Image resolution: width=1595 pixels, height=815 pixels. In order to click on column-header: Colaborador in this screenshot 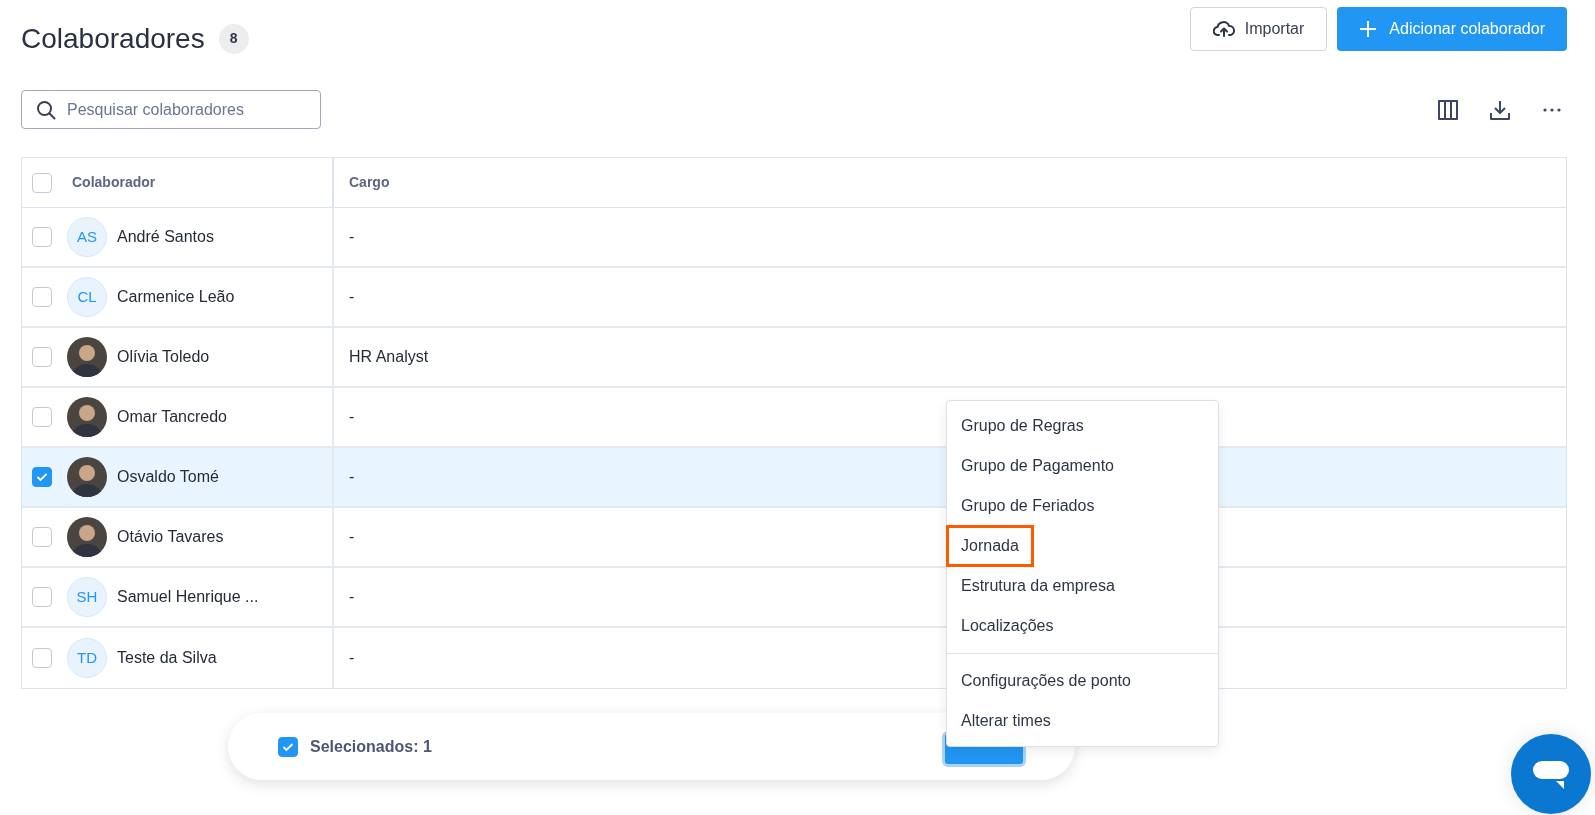, I will do `click(114, 182)`.